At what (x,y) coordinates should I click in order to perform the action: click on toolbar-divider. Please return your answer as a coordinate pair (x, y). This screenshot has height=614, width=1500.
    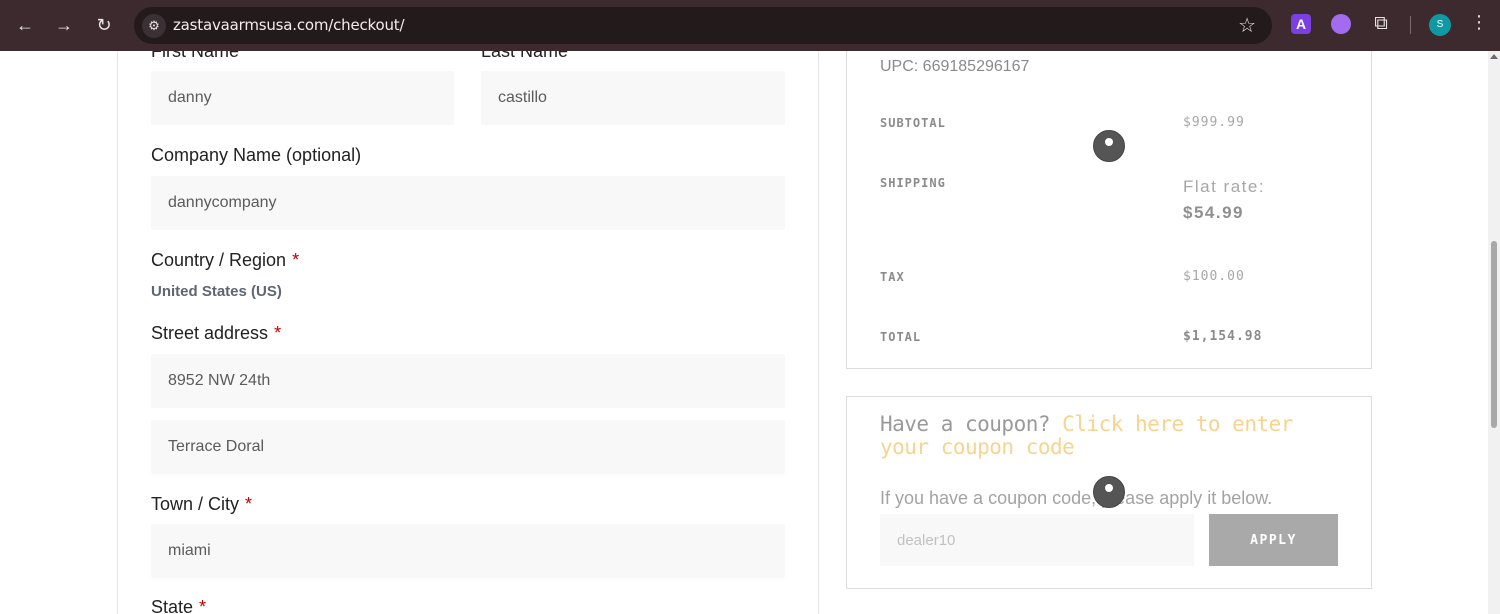
    Looking at the image, I should click on (1410, 25).